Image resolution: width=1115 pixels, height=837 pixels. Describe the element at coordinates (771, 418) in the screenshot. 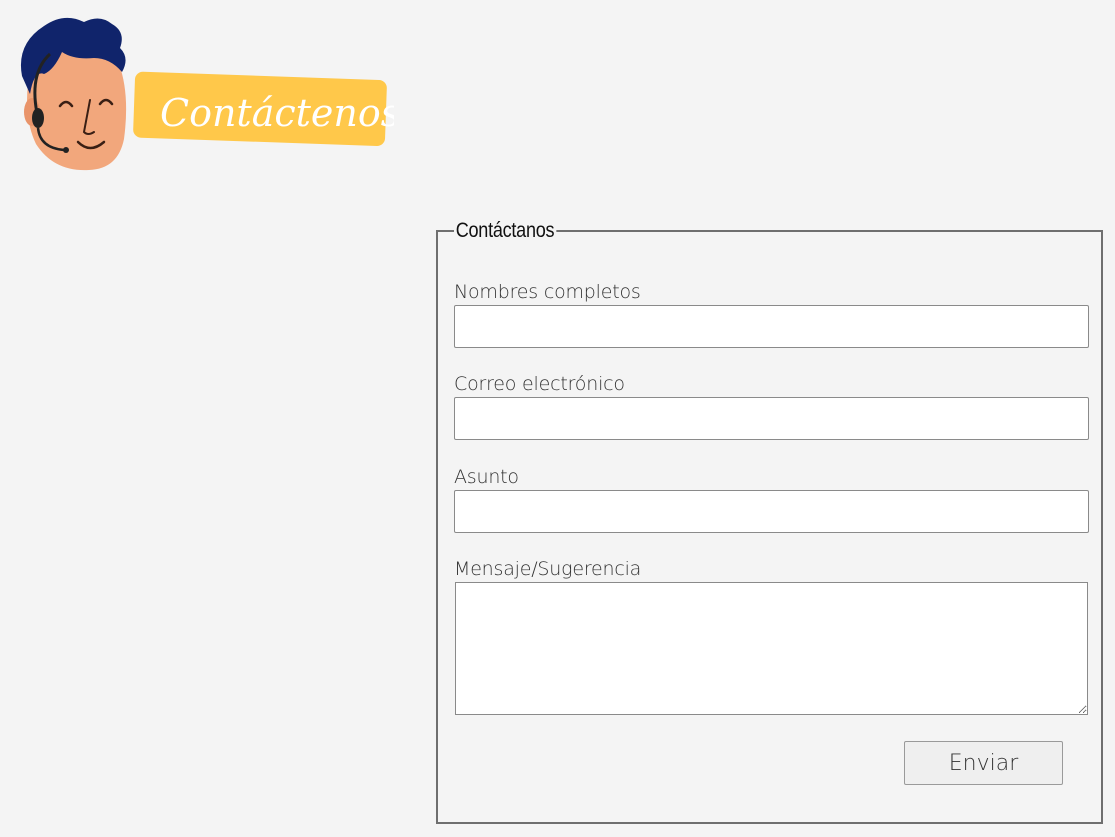

I see `email-field` at that location.